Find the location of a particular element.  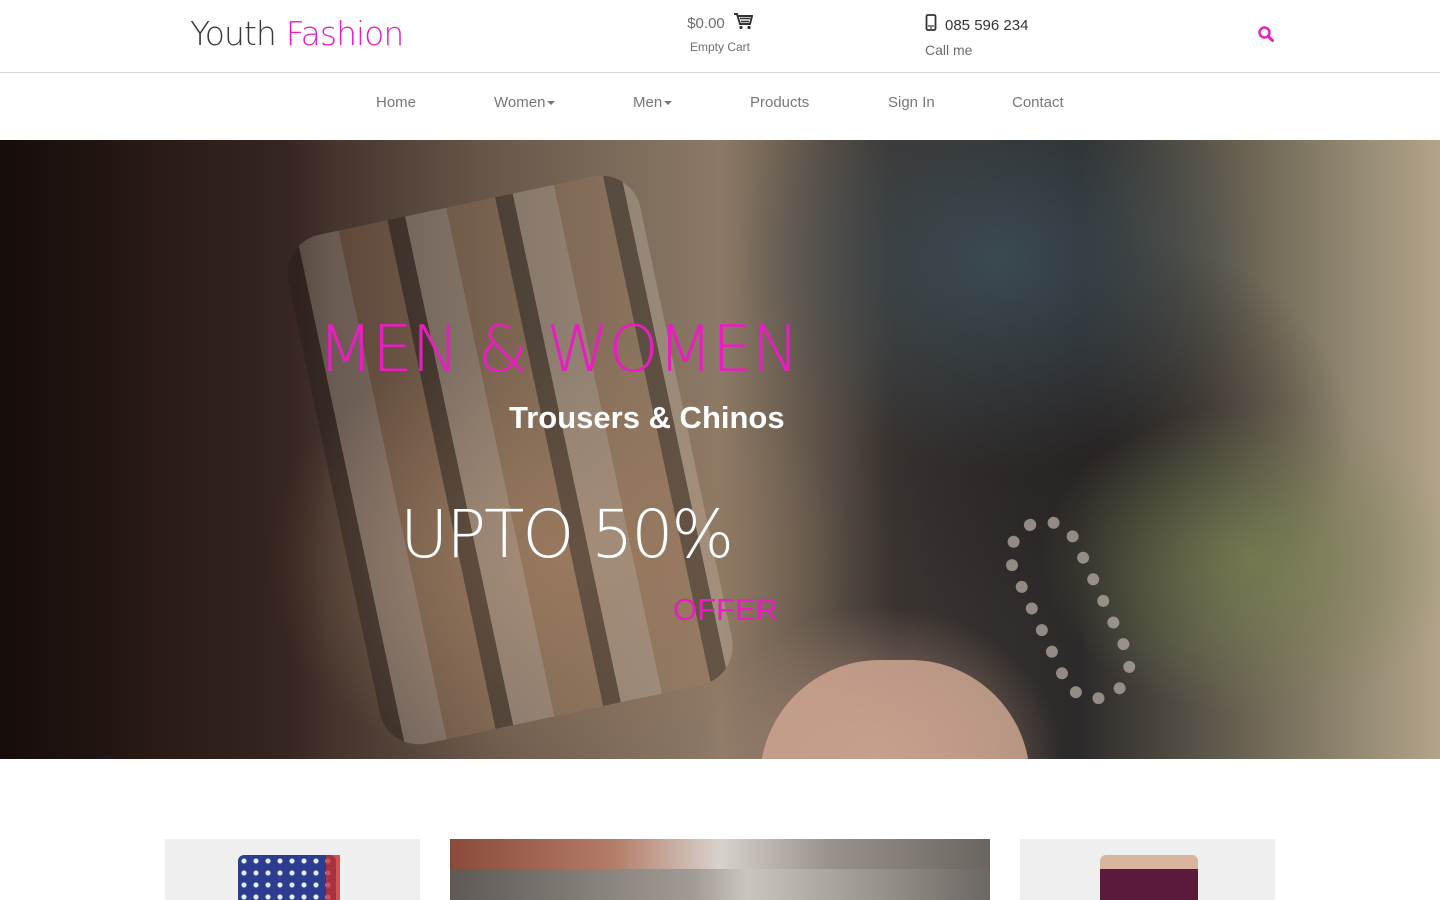

mall-photo-lower is located at coordinates (720, 884).